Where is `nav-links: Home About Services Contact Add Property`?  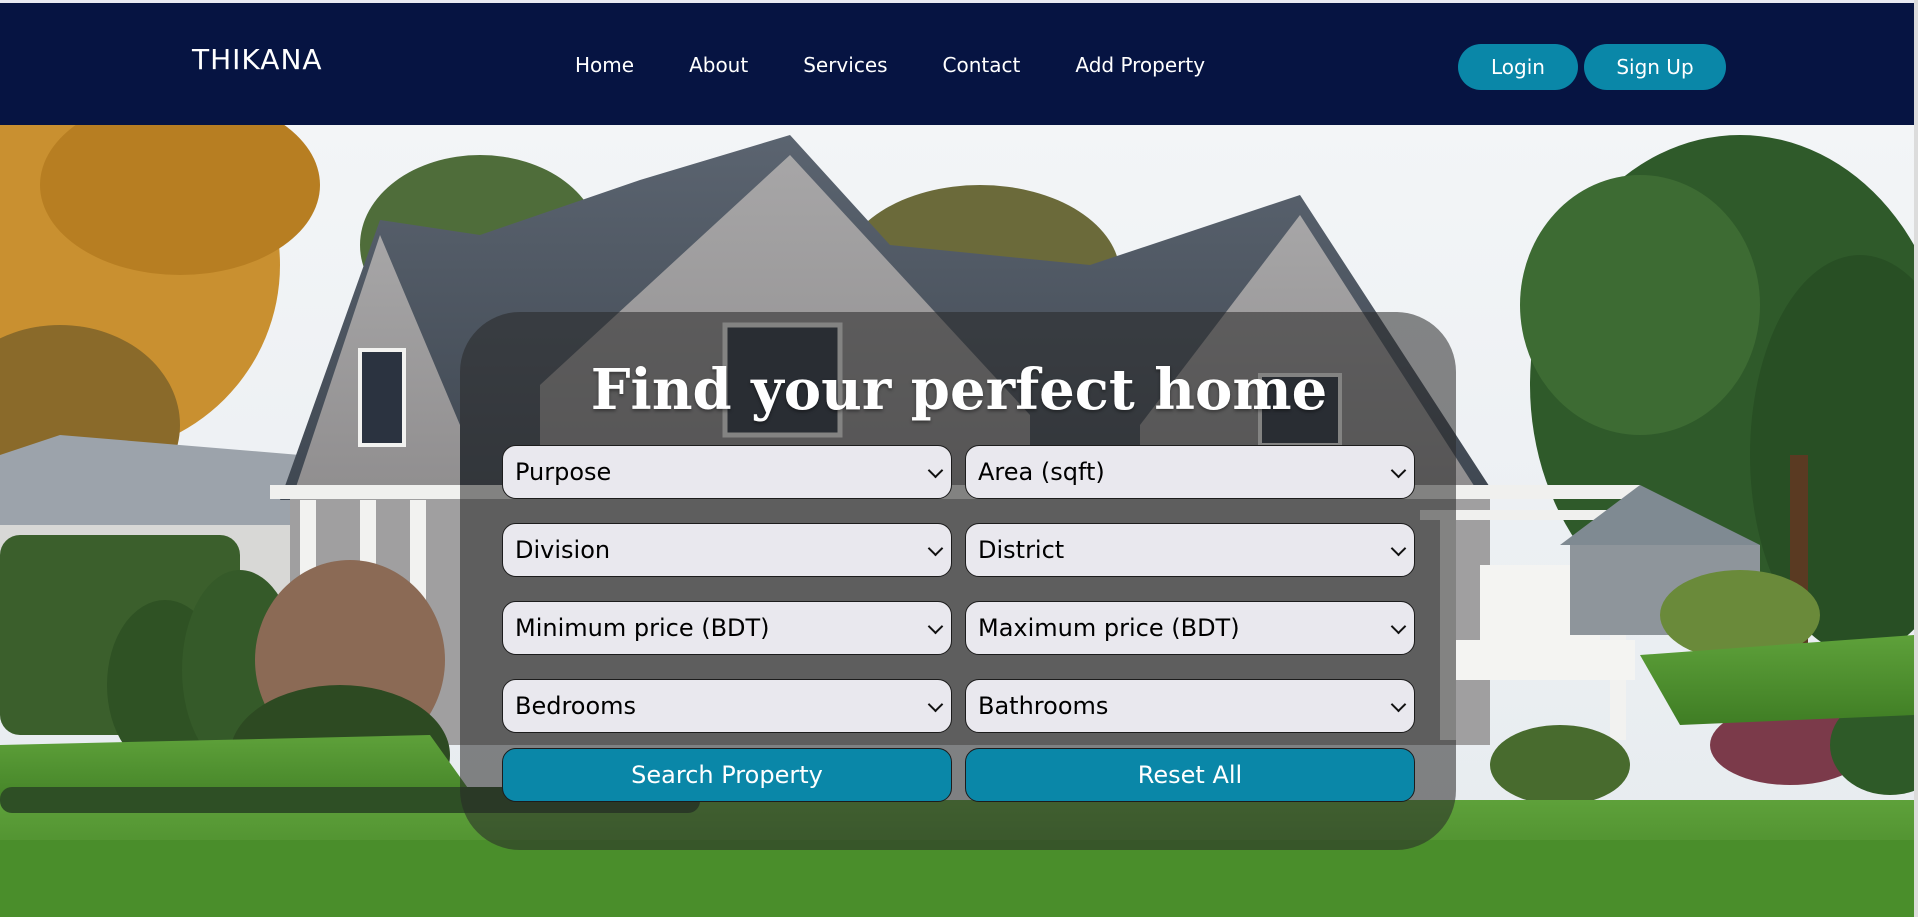
nav-links: Home About Services Contact Add Property is located at coordinates (917, 65).